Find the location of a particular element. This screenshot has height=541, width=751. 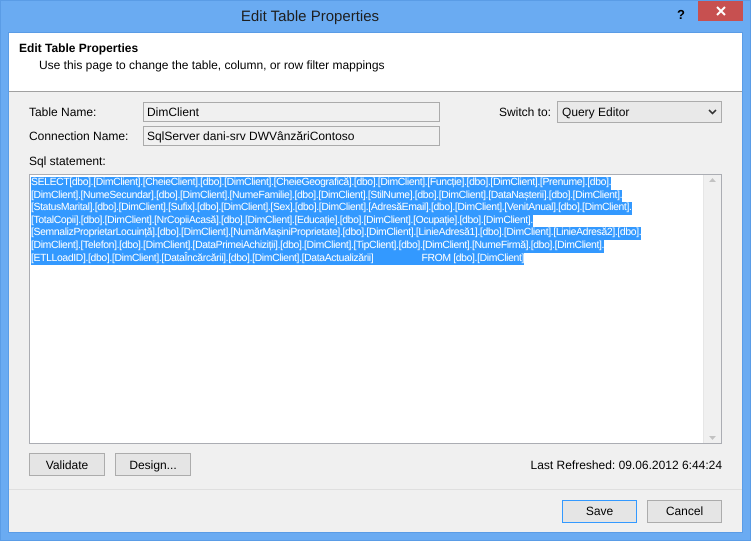

connection-name-field: SqlServer dani-srv DWVânzăriContoso is located at coordinates (291, 136).